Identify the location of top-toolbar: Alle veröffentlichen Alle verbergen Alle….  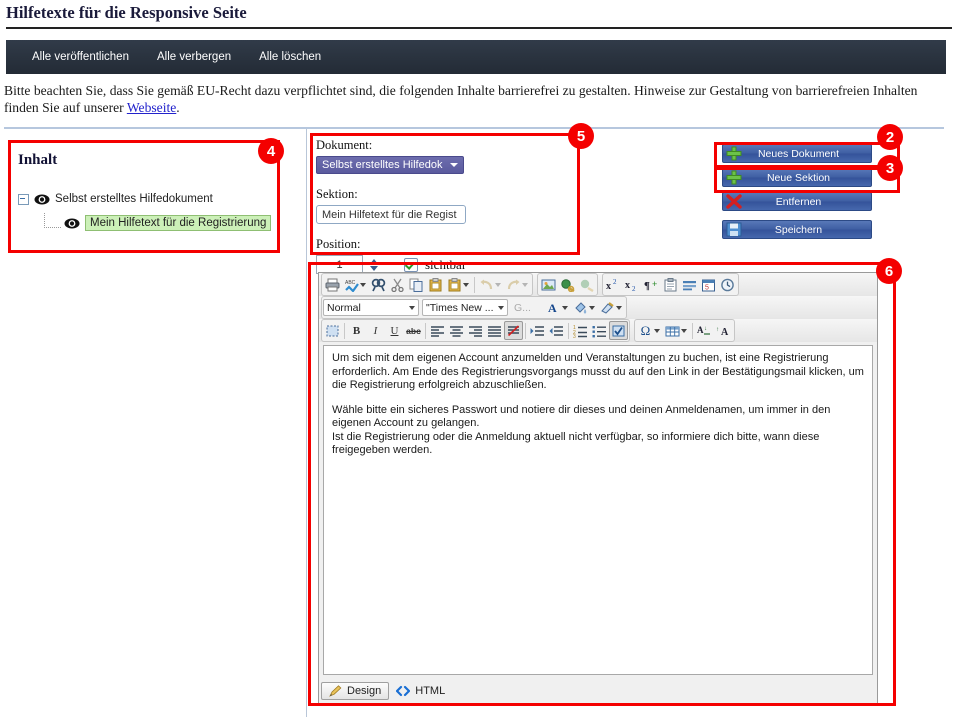
(476, 57).